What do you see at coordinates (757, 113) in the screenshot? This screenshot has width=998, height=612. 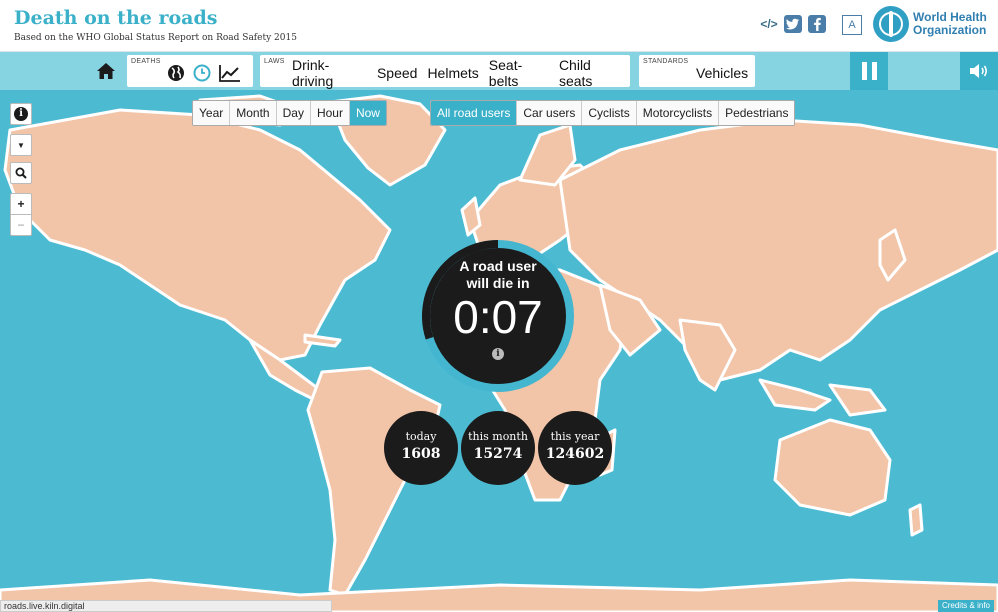 I see `user-filter-pedestrians: Pedestrians` at bounding box center [757, 113].